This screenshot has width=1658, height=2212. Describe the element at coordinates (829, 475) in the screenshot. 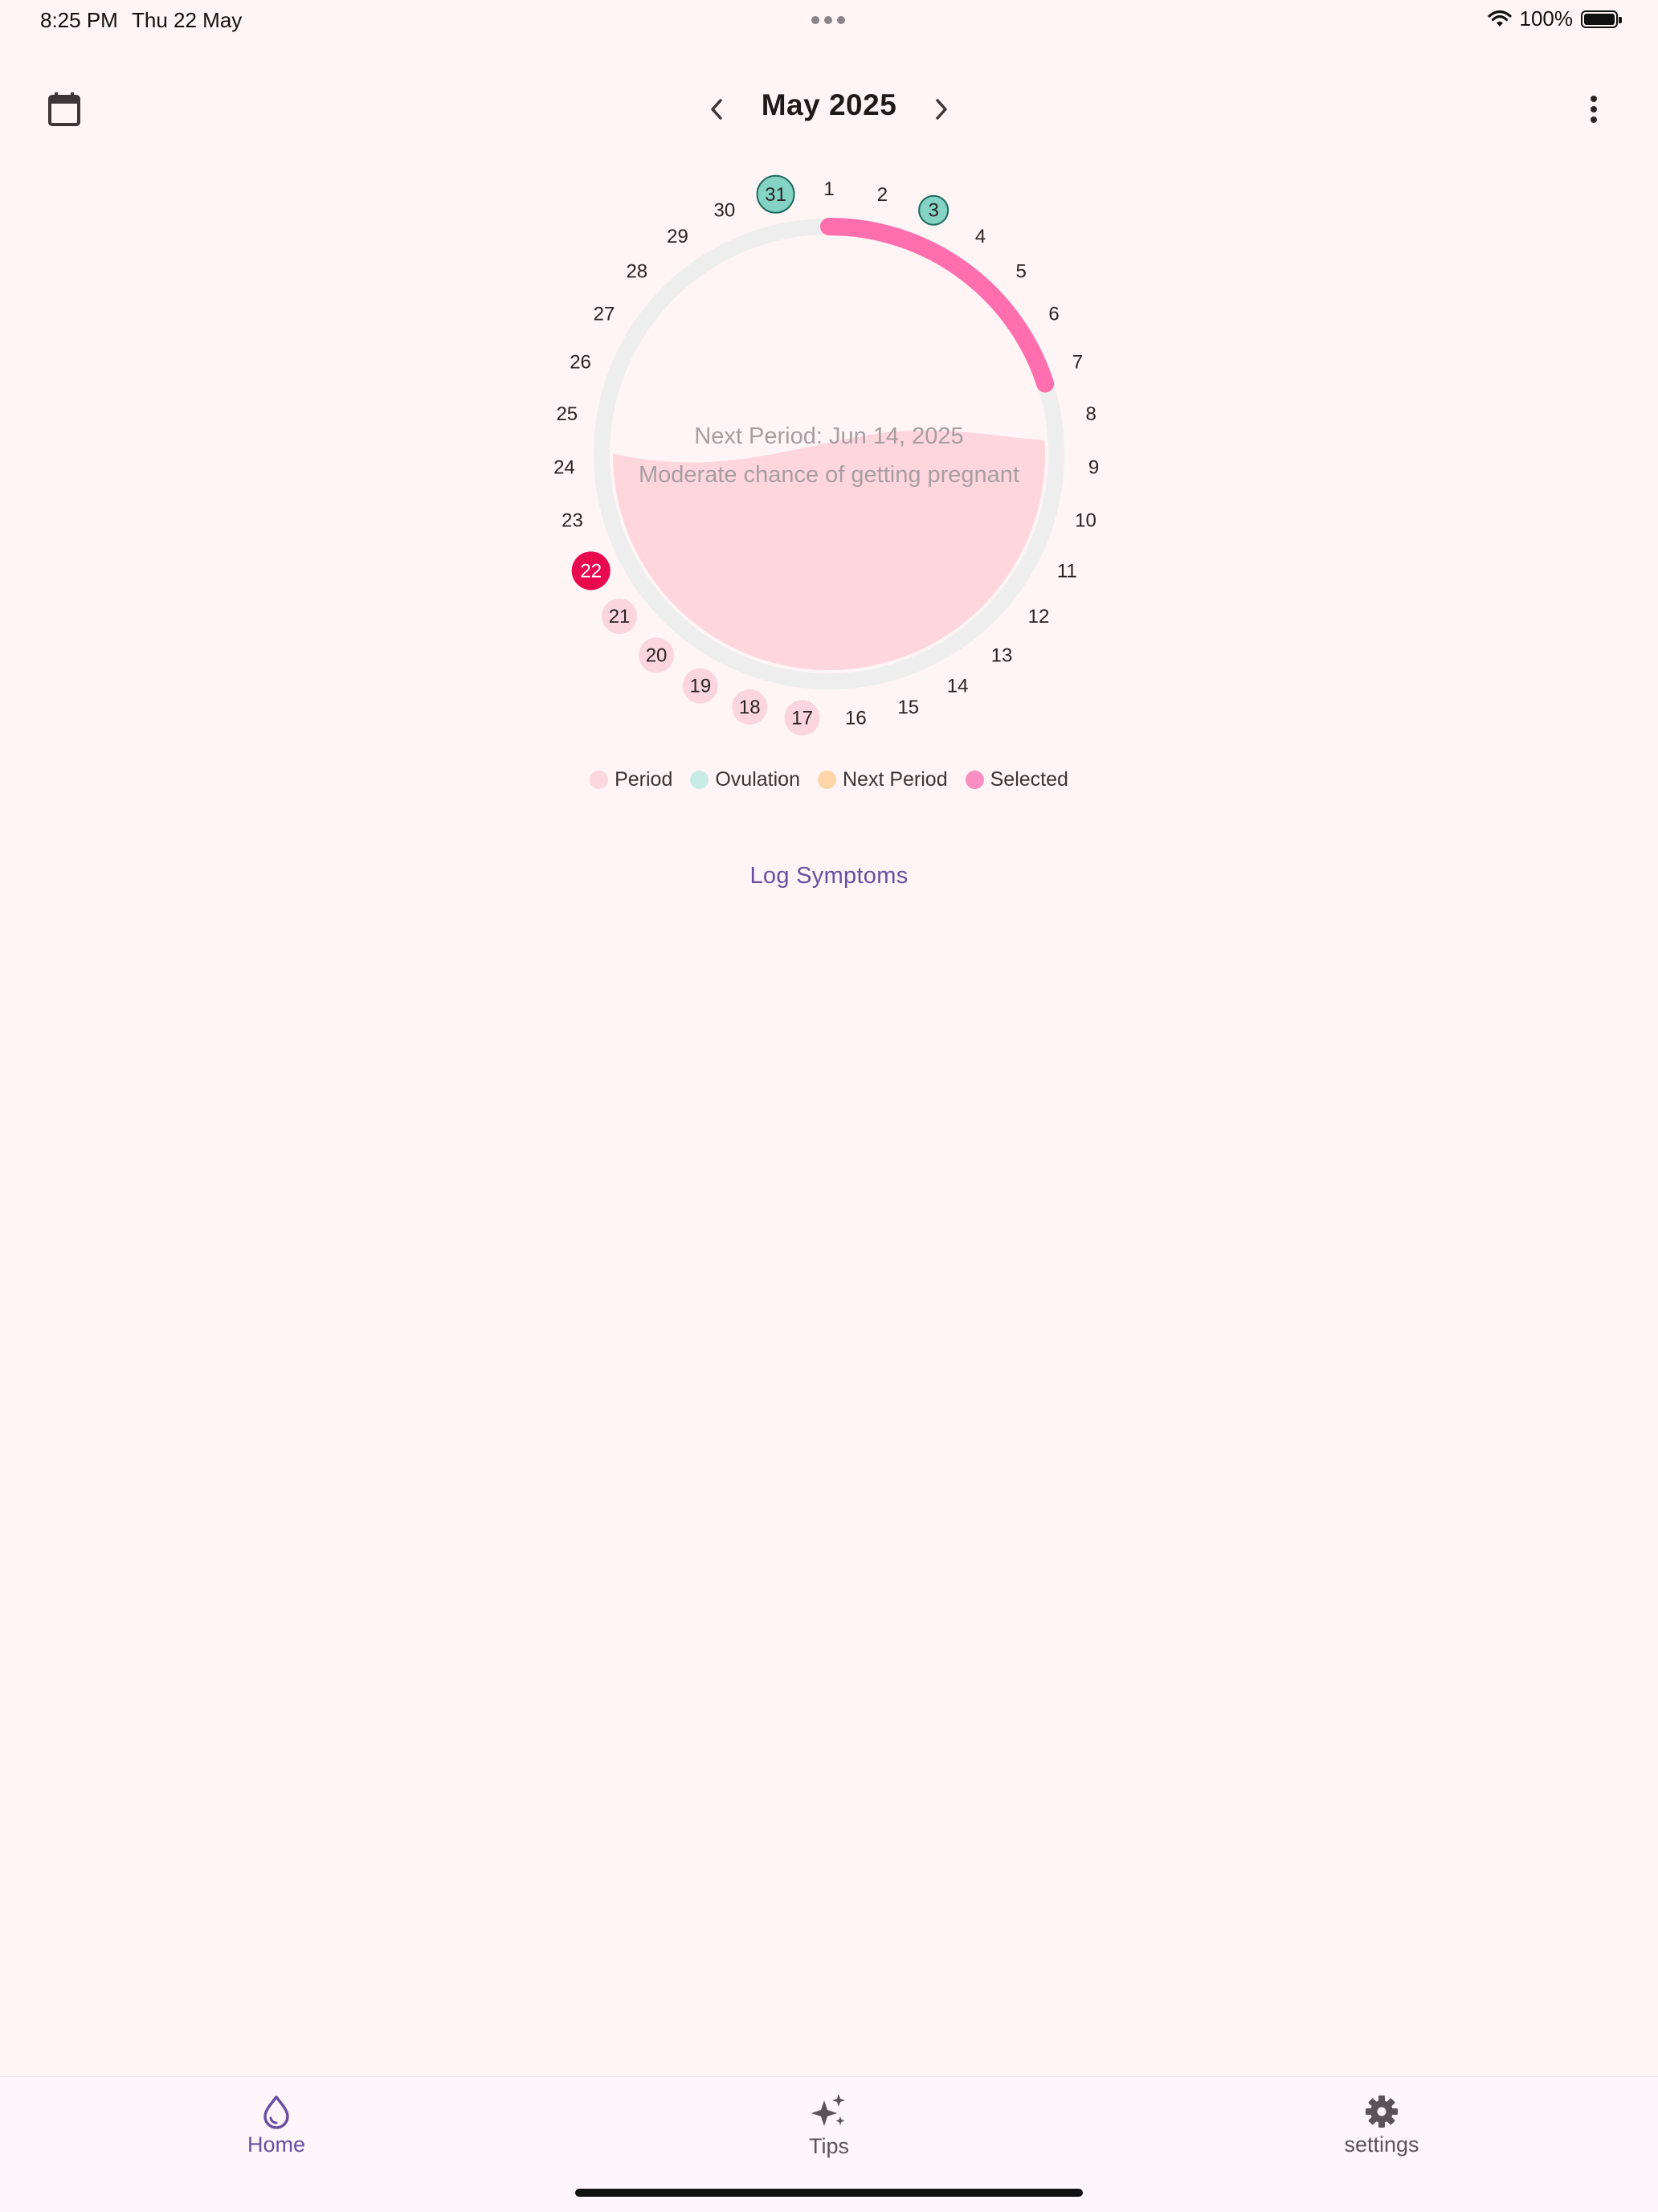

I see `pregnancy-chance-text: Moderate chance of getting pregnant` at that location.